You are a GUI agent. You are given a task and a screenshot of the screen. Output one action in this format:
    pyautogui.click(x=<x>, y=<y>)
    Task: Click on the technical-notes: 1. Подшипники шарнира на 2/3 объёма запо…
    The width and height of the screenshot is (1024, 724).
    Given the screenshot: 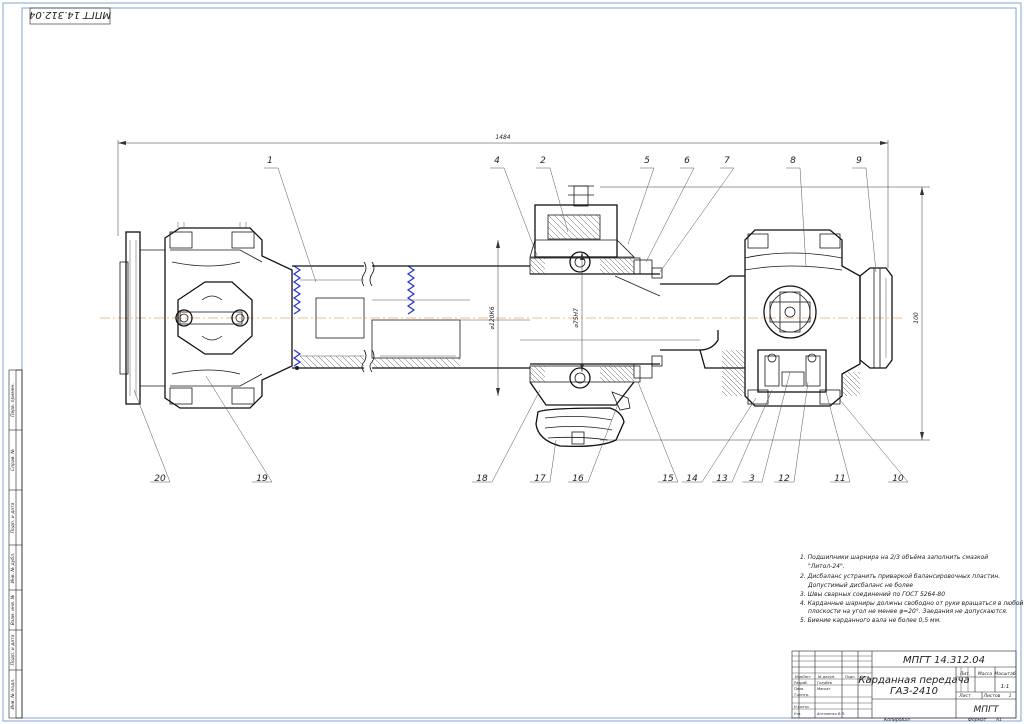 What is the action you would take?
    pyautogui.click(x=912, y=589)
    